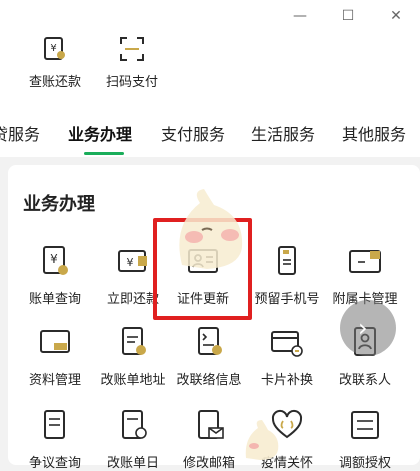 Image resolution: width=420 pixels, height=471 pixels. I want to click on item-label: 资料管理, so click(54, 380).